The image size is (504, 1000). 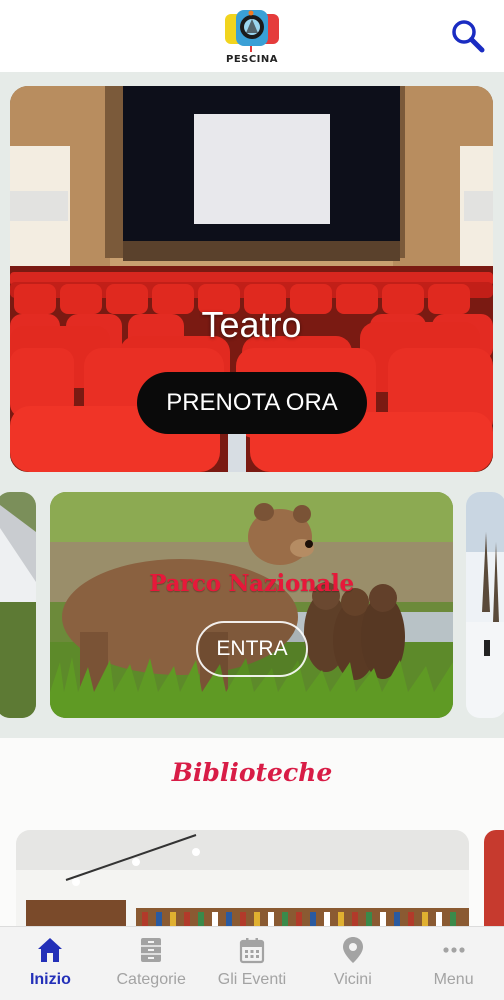 I want to click on map-pin-icon, so click(x=352, y=950).